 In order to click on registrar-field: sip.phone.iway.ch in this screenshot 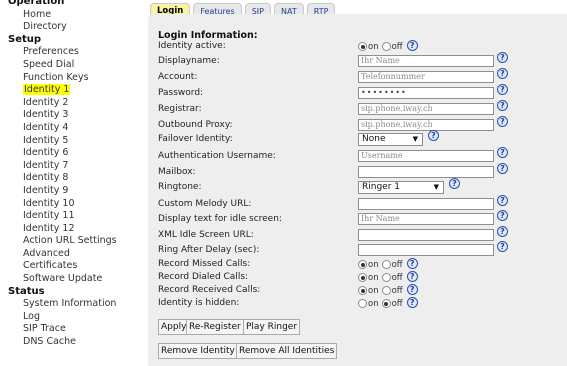, I will do `click(426, 109)`.